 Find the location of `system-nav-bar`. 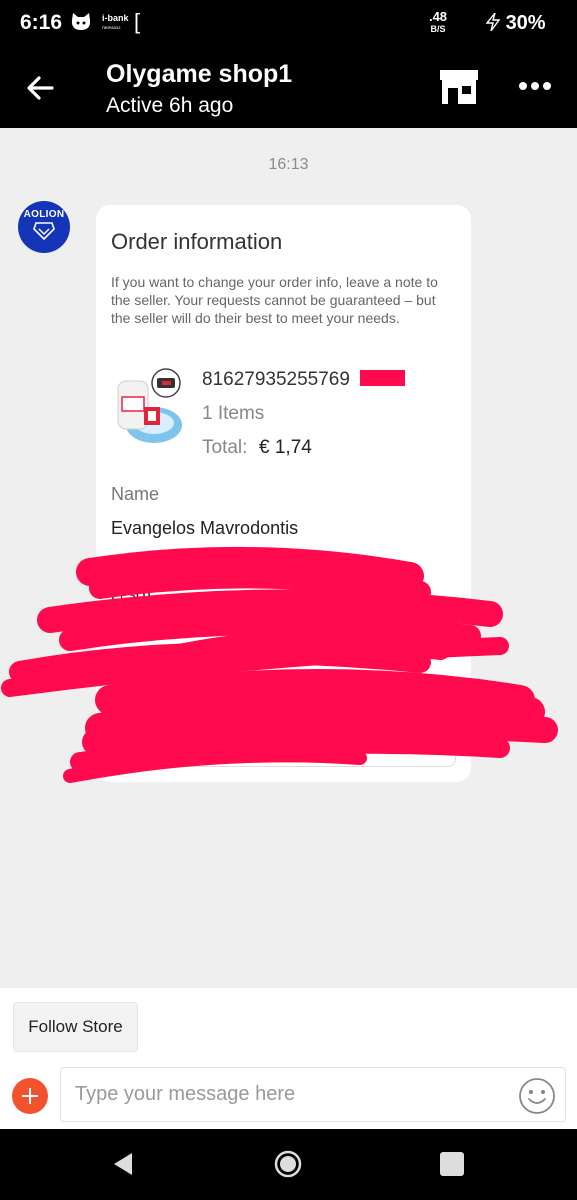

system-nav-bar is located at coordinates (288, 1164).